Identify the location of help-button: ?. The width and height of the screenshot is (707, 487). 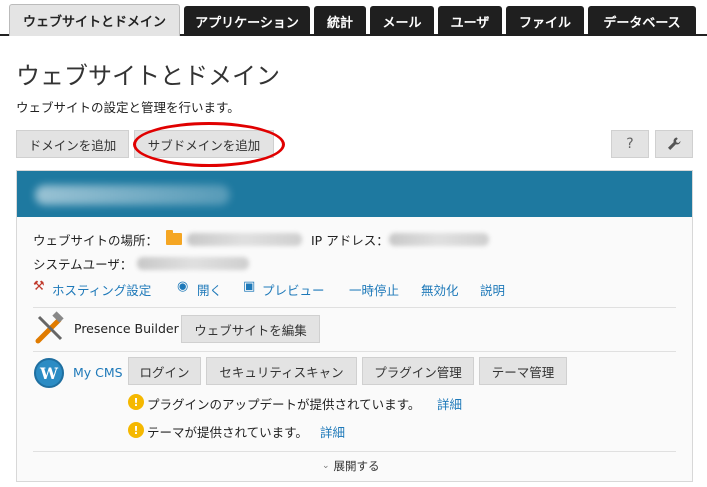
(630, 144).